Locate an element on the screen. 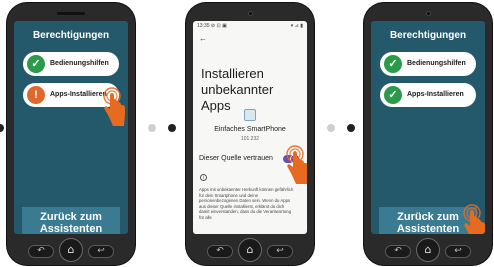  permission-install-apps: ✓ Apps-Installieren is located at coordinates (428, 95).